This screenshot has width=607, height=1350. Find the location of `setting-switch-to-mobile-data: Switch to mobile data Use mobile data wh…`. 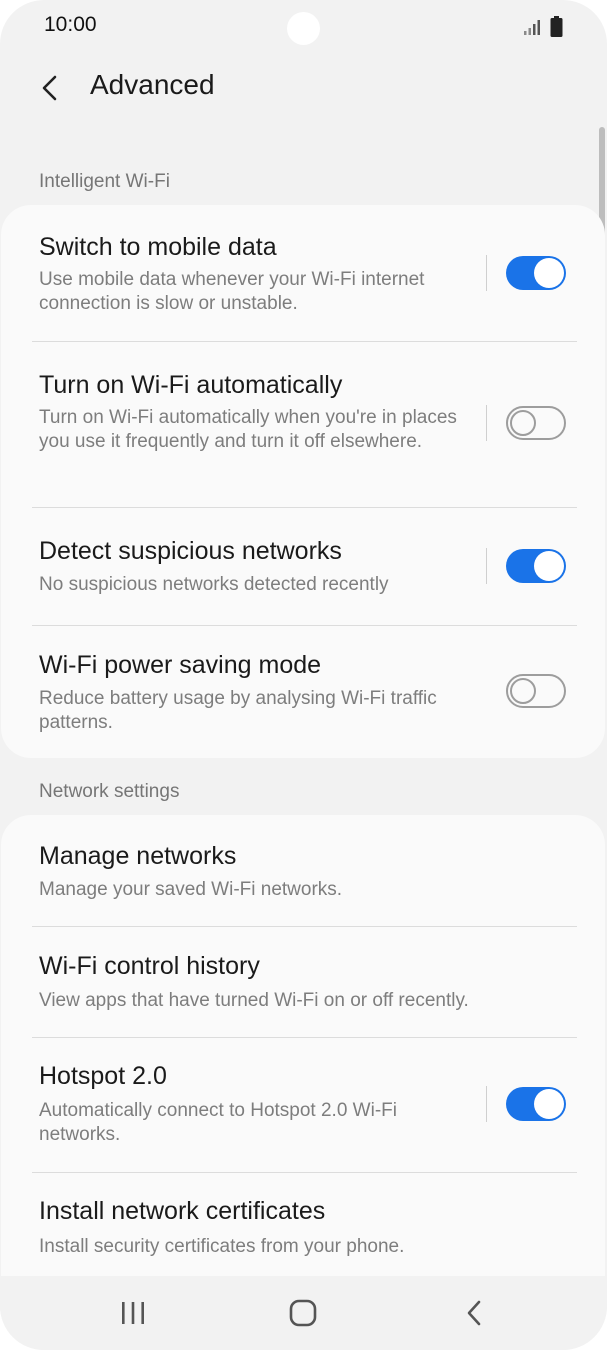

setting-switch-to-mobile-data: Switch to mobile data Use mobile data wh… is located at coordinates (303, 273).